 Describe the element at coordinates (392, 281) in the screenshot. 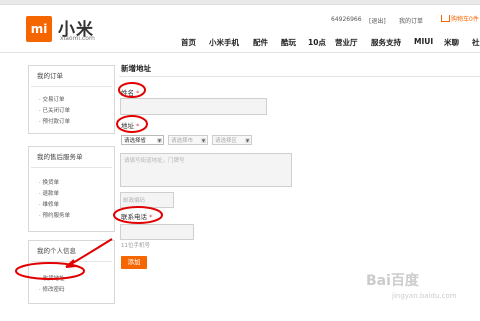

I see `watermark-logo: Bai百度` at that location.